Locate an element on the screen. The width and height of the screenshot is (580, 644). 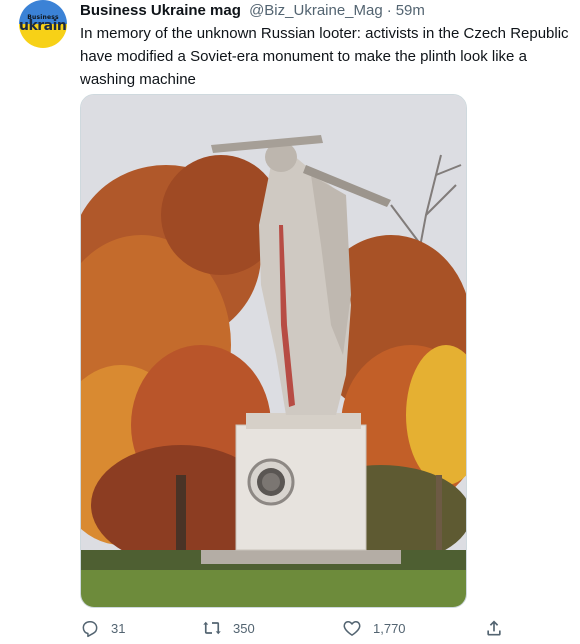
like-button: 1,770 is located at coordinates (374, 628).